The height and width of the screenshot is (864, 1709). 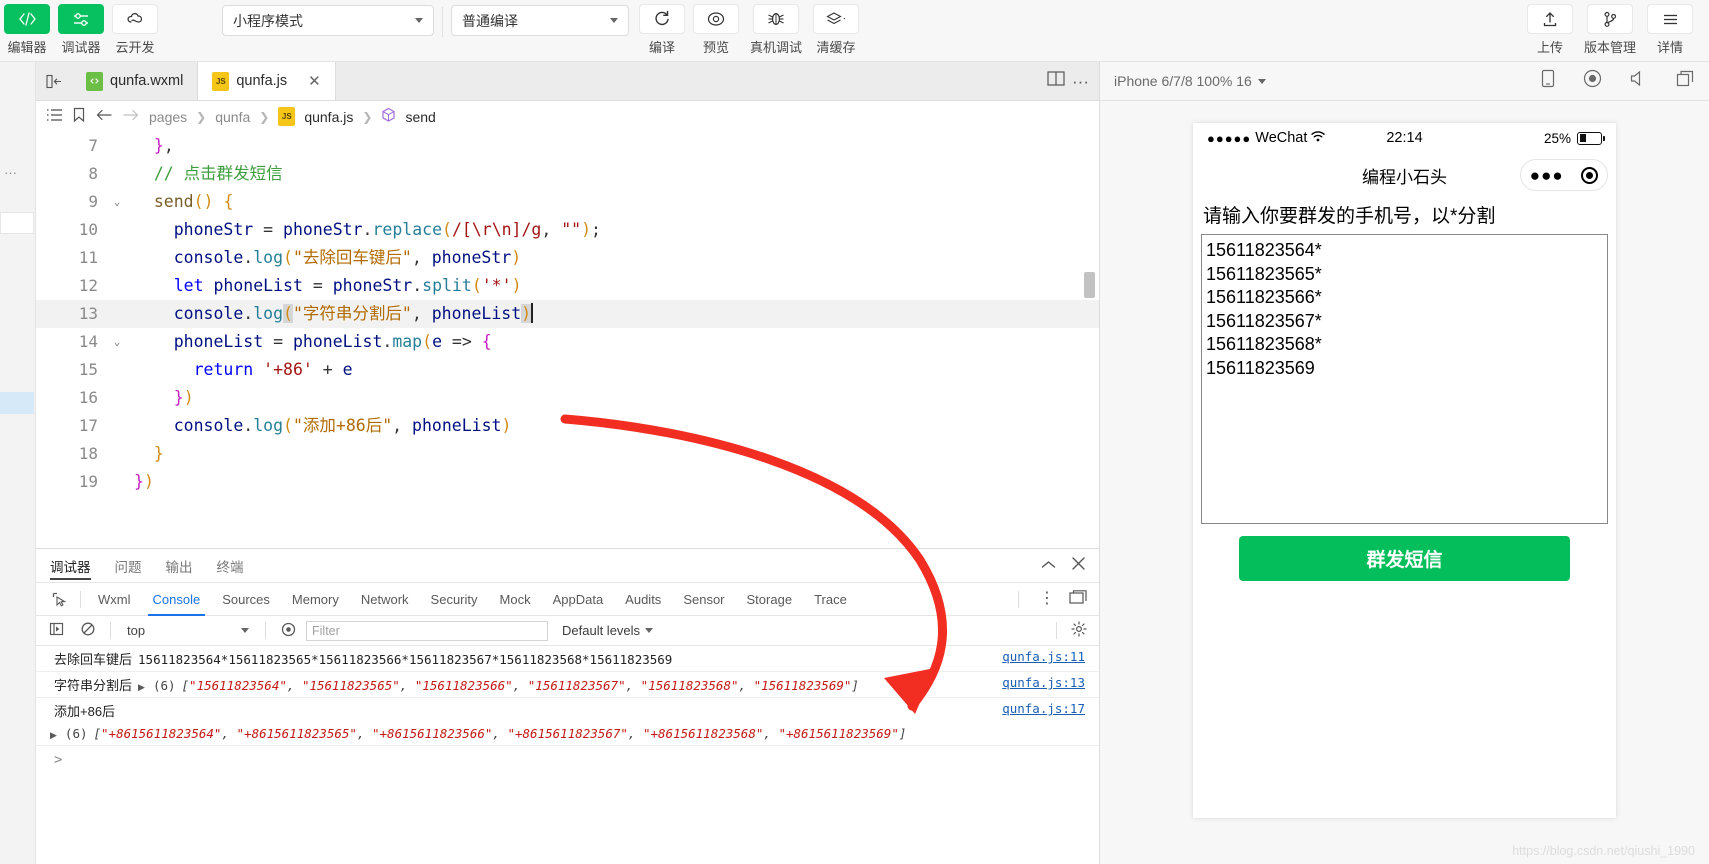 What do you see at coordinates (830, 599) in the screenshot?
I see `devtools-tab-trace: Trace` at bounding box center [830, 599].